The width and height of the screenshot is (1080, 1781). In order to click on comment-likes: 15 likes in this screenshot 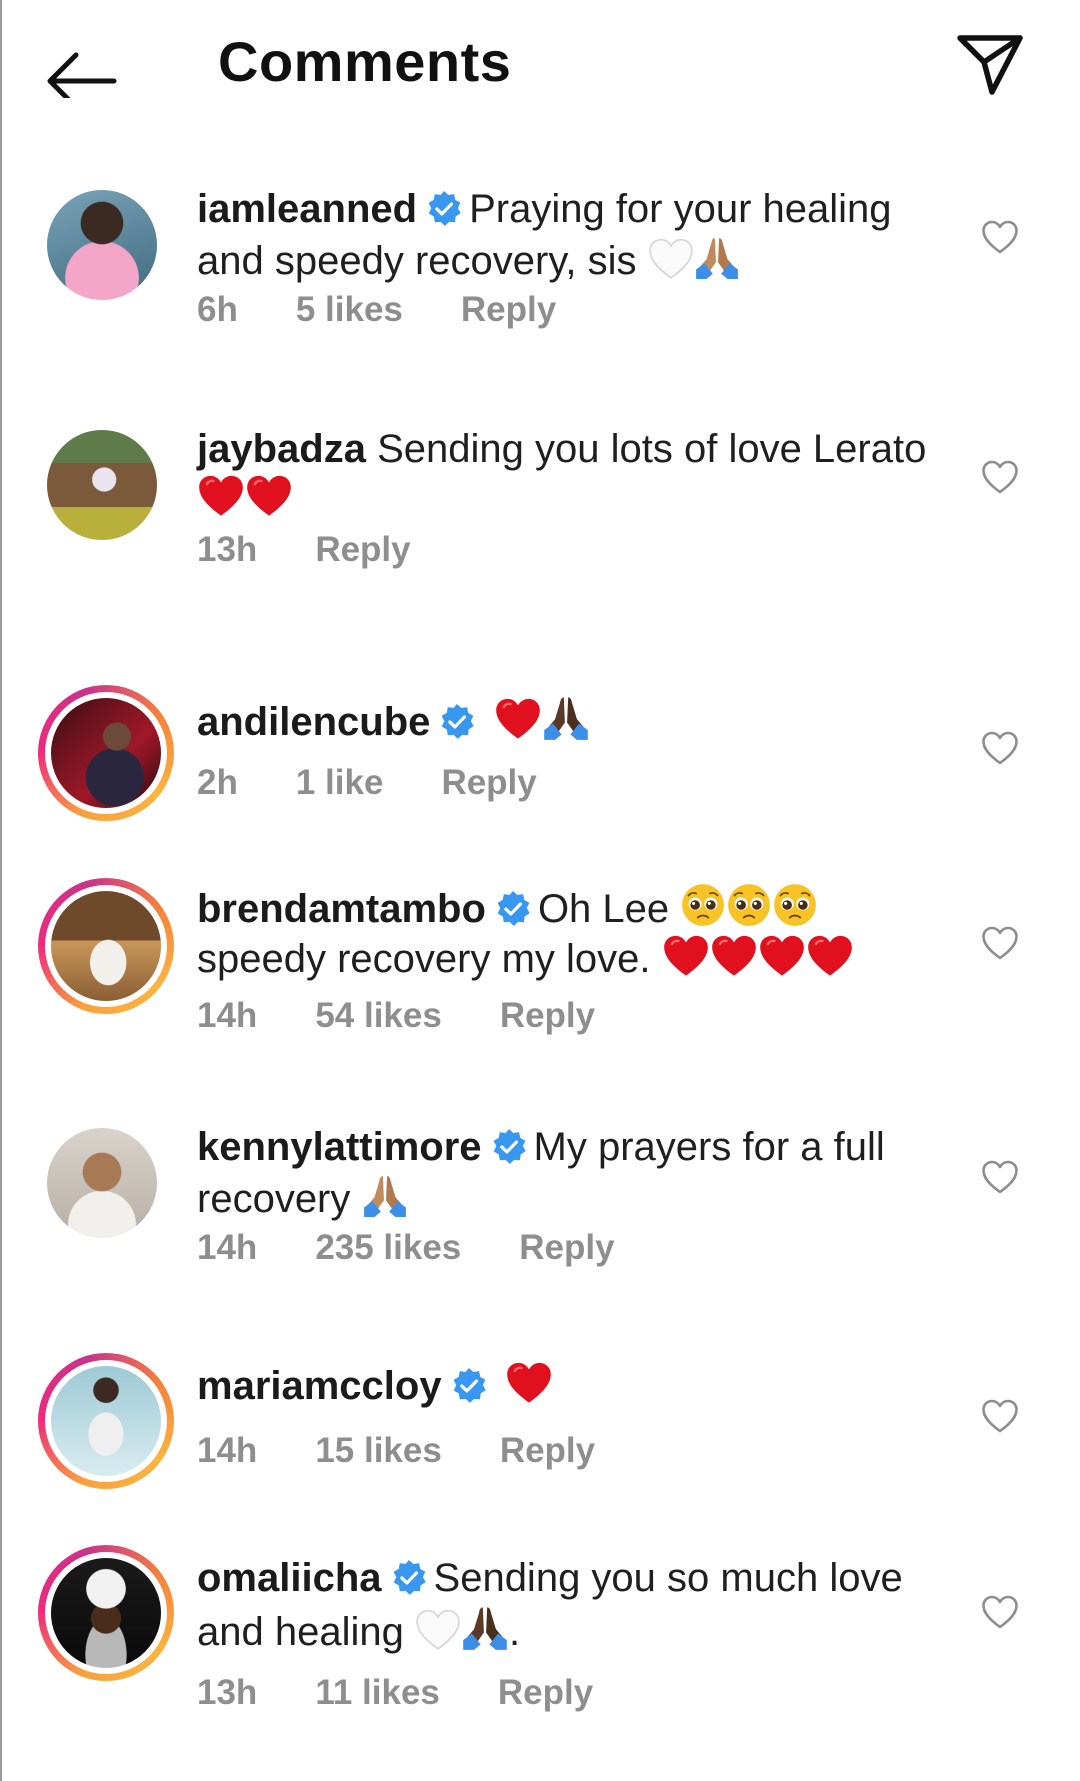, I will do `click(378, 1450)`.